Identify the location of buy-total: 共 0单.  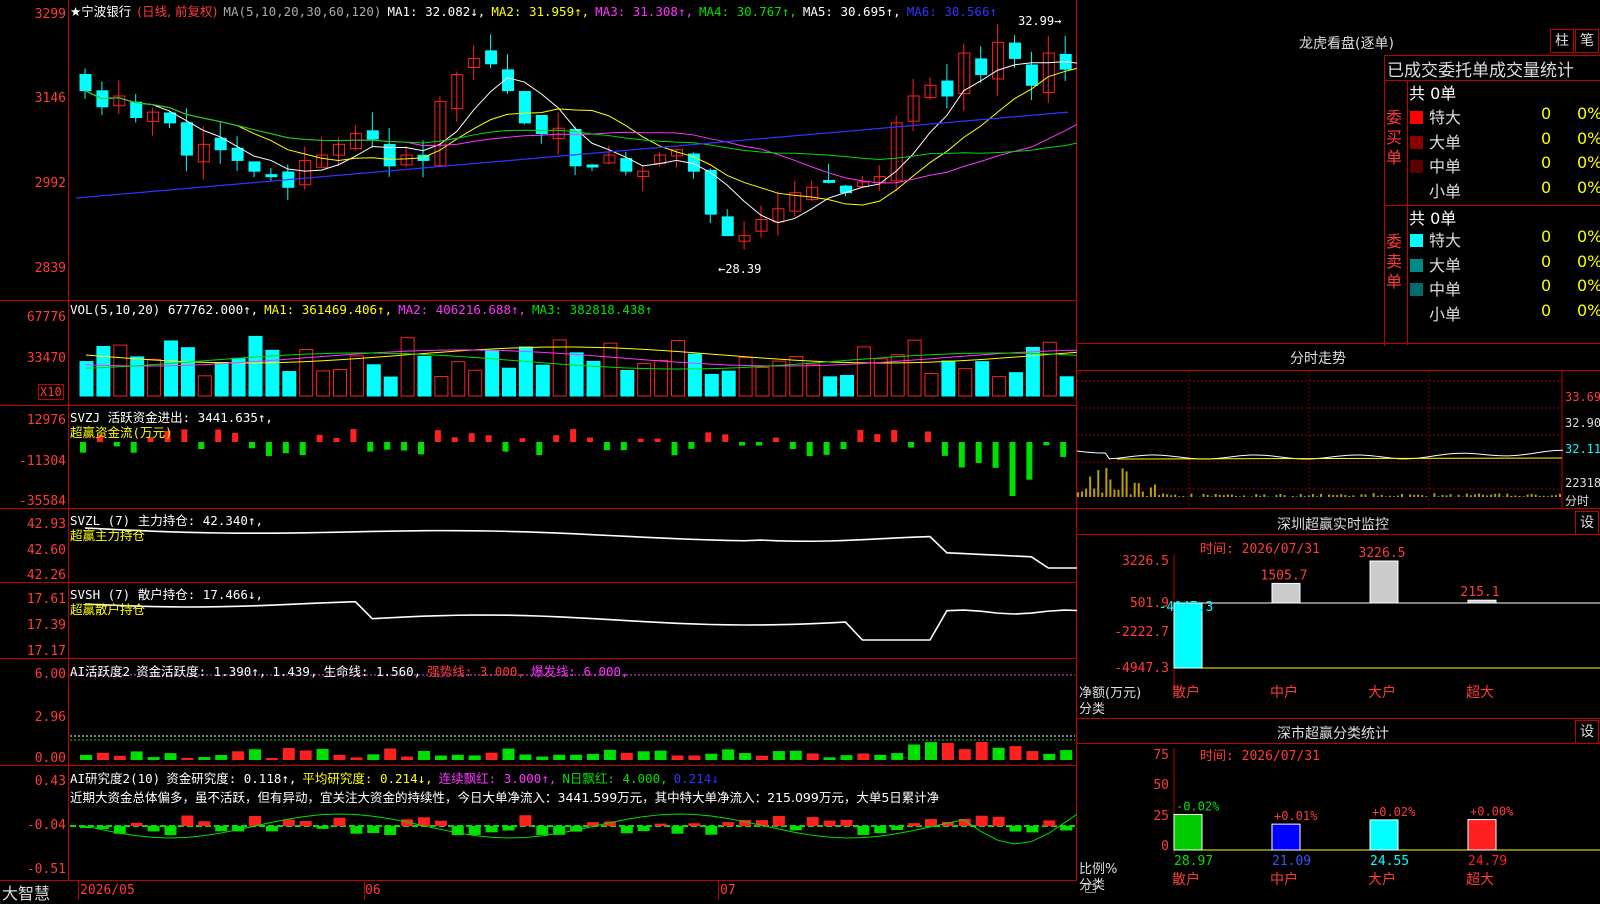
(1432, 92).